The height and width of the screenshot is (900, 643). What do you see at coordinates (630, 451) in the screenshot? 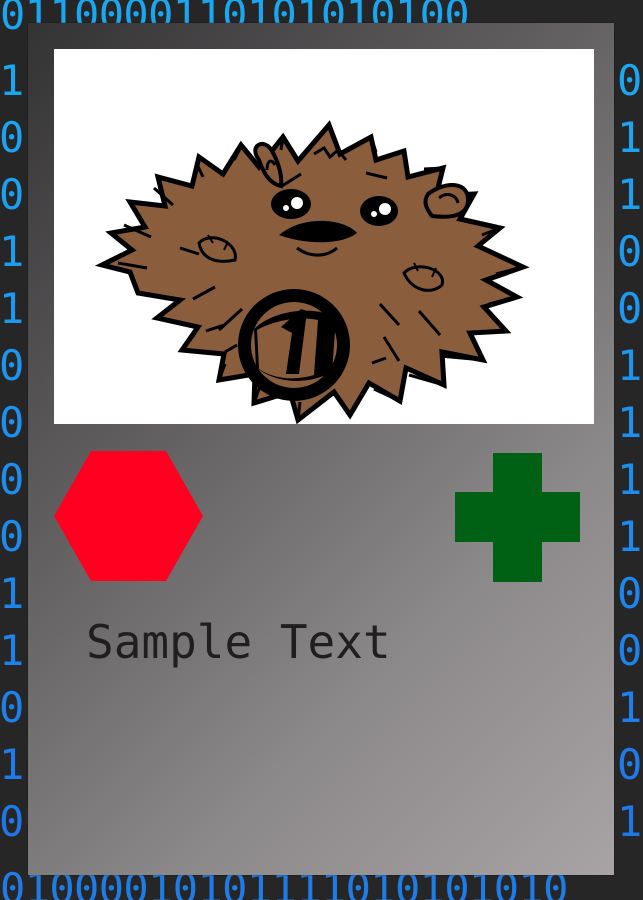
I see `binary-right-border: 0 1 1 0 0 1 1 1 1 0 0 1 0 1` at bounding box center [630, 451].